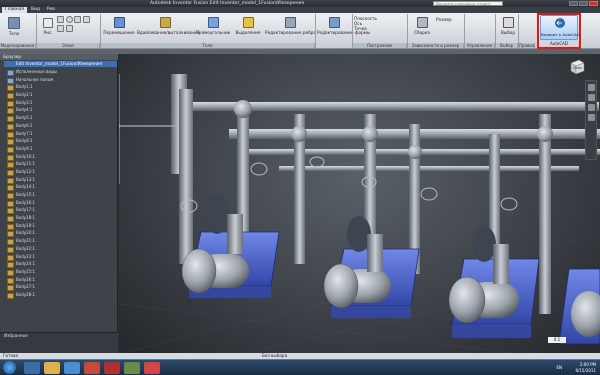 The width and height of the screenshot is (600, 375). I want to click on browser-item: Body12:1, so click(60, 172).